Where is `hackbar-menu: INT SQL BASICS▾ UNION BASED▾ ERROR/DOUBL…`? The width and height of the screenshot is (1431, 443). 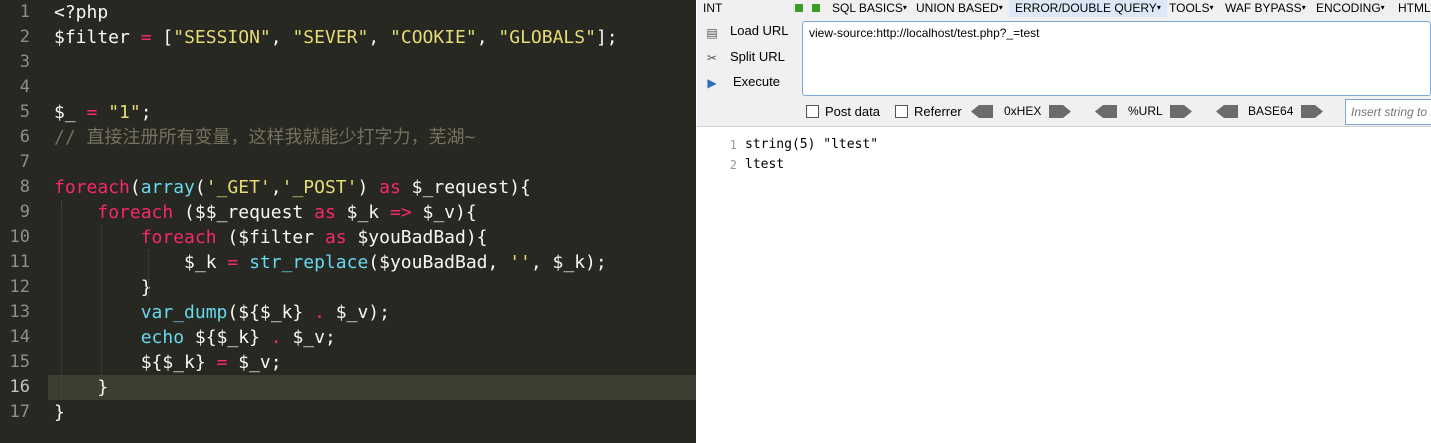
hackbar-menu: INT SQL BASICS▾ UNION BASED▾ ERROR/DOUBL… is located at coordinates (1064, 8).